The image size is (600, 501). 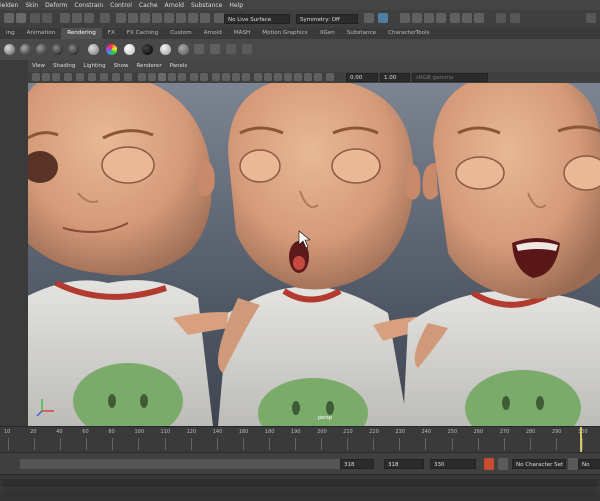 What do you see at coordinates (92, 5) in the screenshot?
I see `menu-item-constrain: Constrain` at bounding box center [92, 5].